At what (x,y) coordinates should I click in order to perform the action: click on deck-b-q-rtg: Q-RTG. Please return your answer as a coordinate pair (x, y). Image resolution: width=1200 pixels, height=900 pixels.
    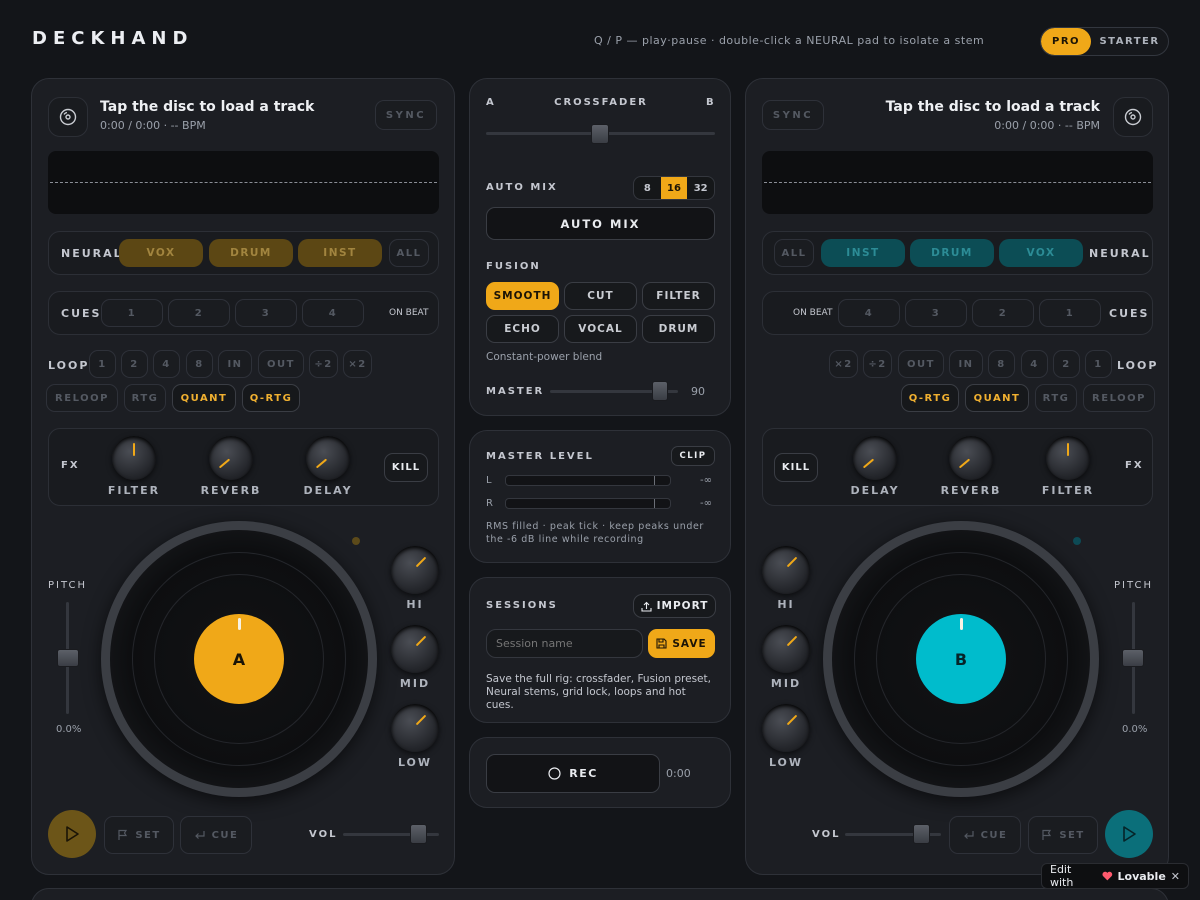
    Looking at the image, I should click on (930, 398).